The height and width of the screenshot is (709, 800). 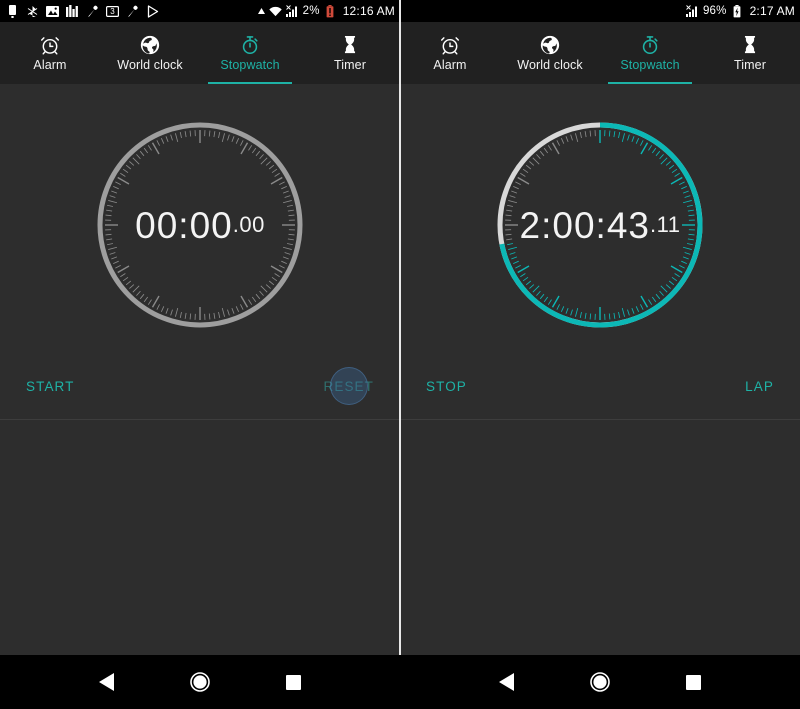 What do you see at coordinates (72, 11) in the screenshot?
I see `equalizer-icon` at bounding box center [72, 11].